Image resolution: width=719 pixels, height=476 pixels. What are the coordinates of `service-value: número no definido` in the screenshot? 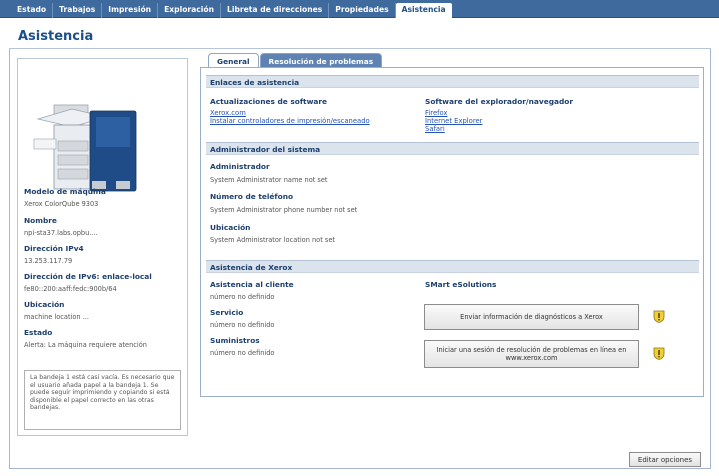 It's located at (242, 325).